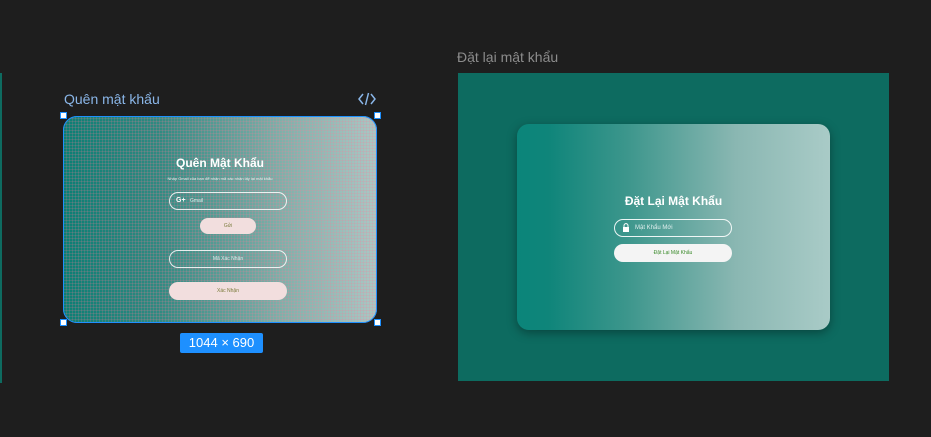 This screenshot has width=931, height=437. I want to click on resize-handle-top-left, so click(63, 115).